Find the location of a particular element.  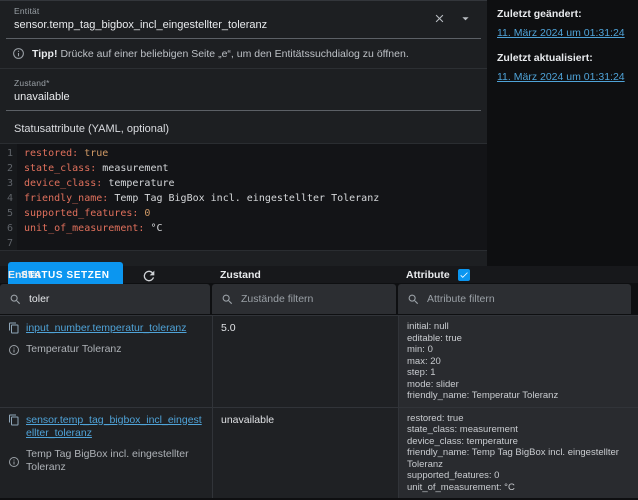

attribute-line: supported_features: 0 is located at coordinates (453, 475).